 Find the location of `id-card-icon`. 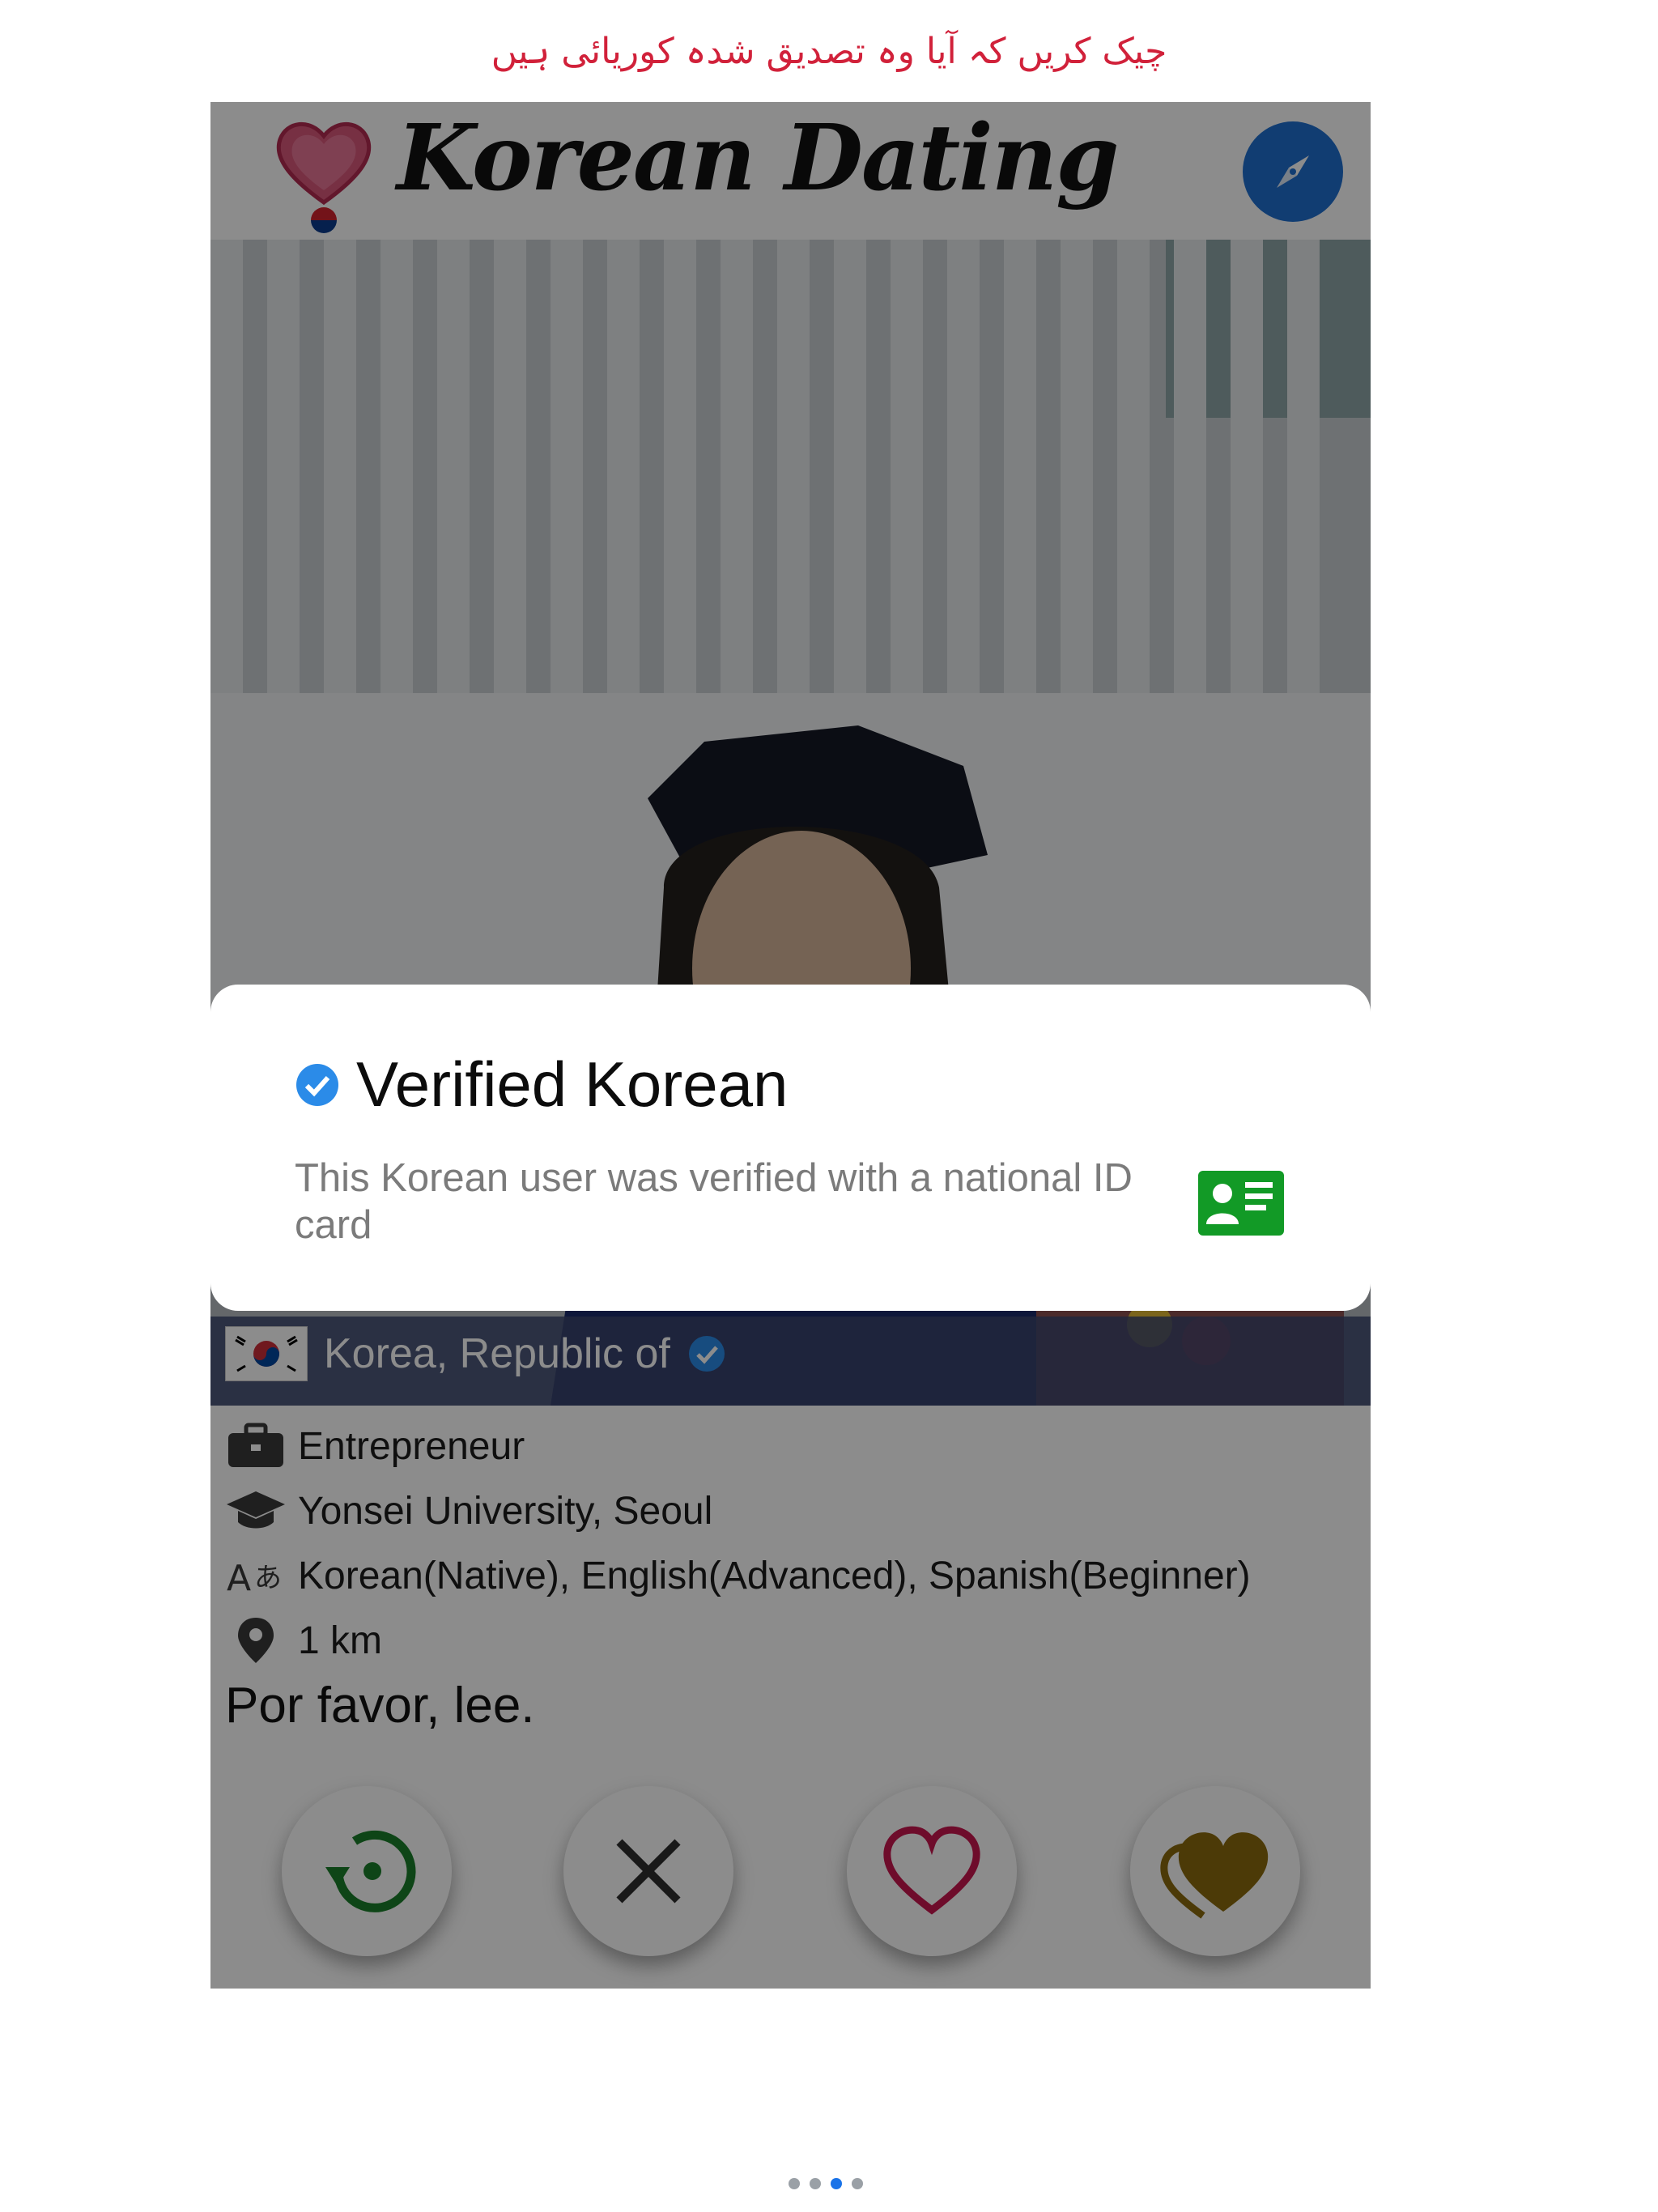

id-card-icon is located at coordinates (1241, 1204).